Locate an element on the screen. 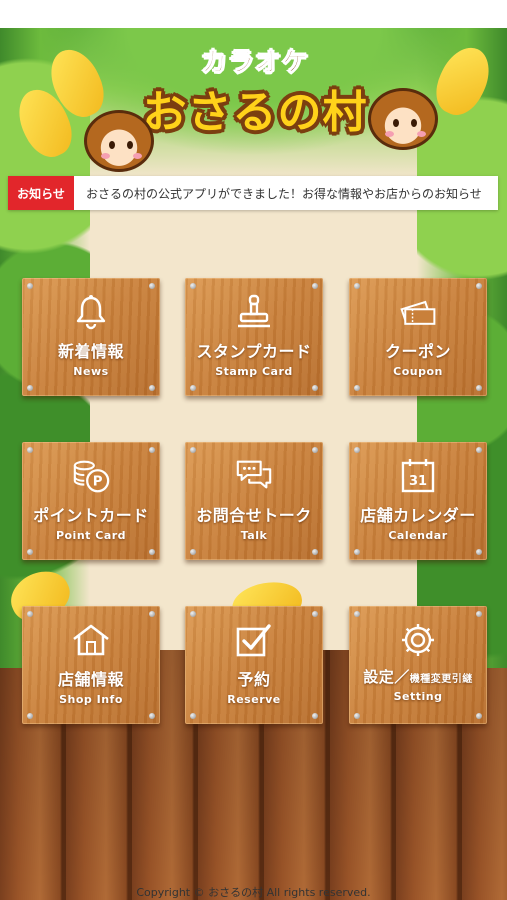 The image size is (507, 900). menu-sublabel: Talk is located at coordinates (254, 535).